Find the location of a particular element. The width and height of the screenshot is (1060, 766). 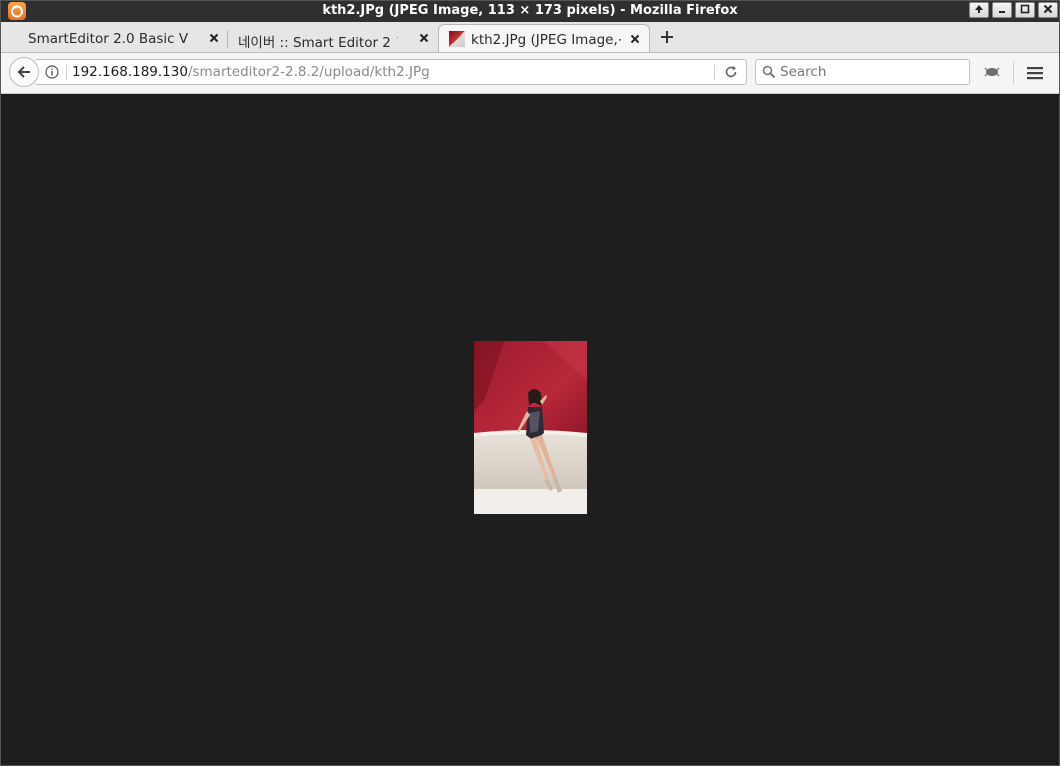

tab-label: 네이버 :: Smart Editor 2 ™ is located at coordinates (318, 43).